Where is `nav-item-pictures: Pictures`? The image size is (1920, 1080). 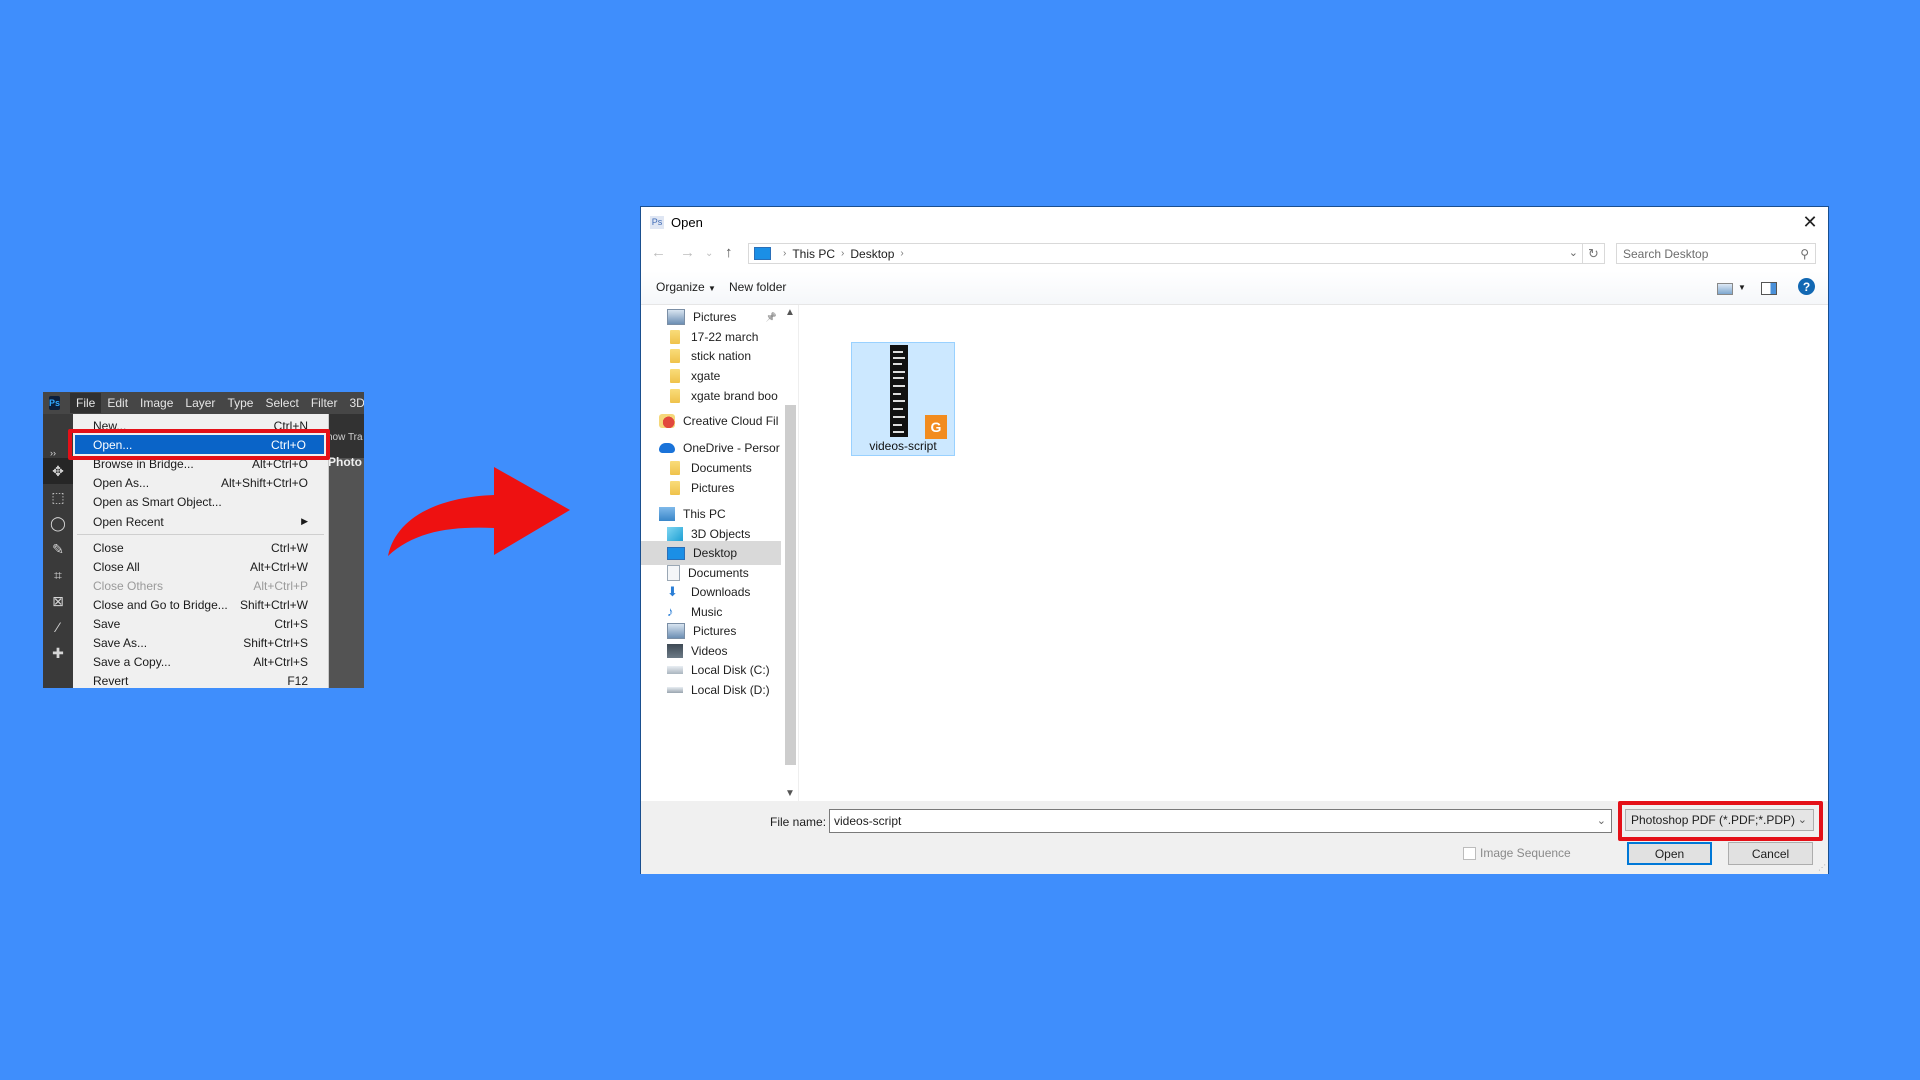 nav-item-pictures: Pictures is located at coordinates (711, 488).